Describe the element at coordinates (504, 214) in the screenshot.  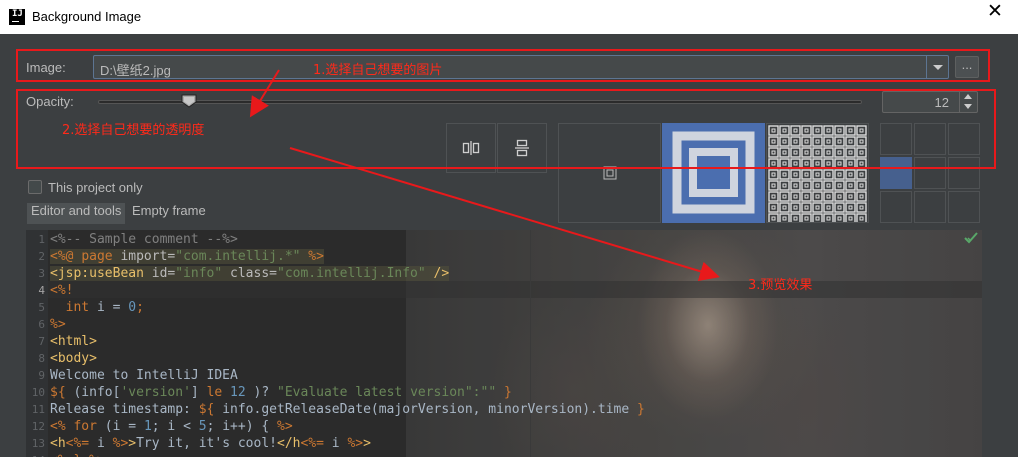
I see `annotation-arrow-preview` at that location.